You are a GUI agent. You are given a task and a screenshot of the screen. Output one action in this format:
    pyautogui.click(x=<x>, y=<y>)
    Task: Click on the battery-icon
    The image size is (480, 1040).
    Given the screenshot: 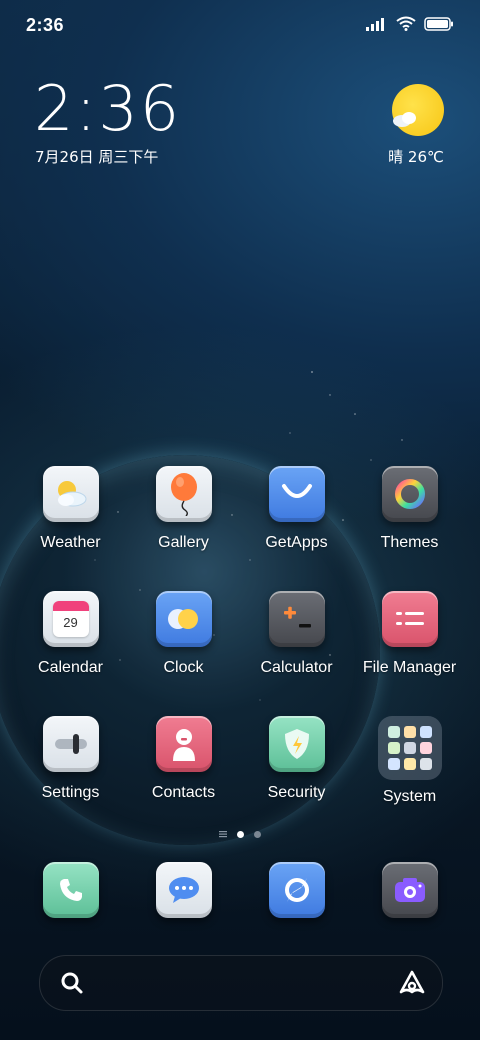 What is the action you would take?
    pyautogui.click(x=438, y=23)
    